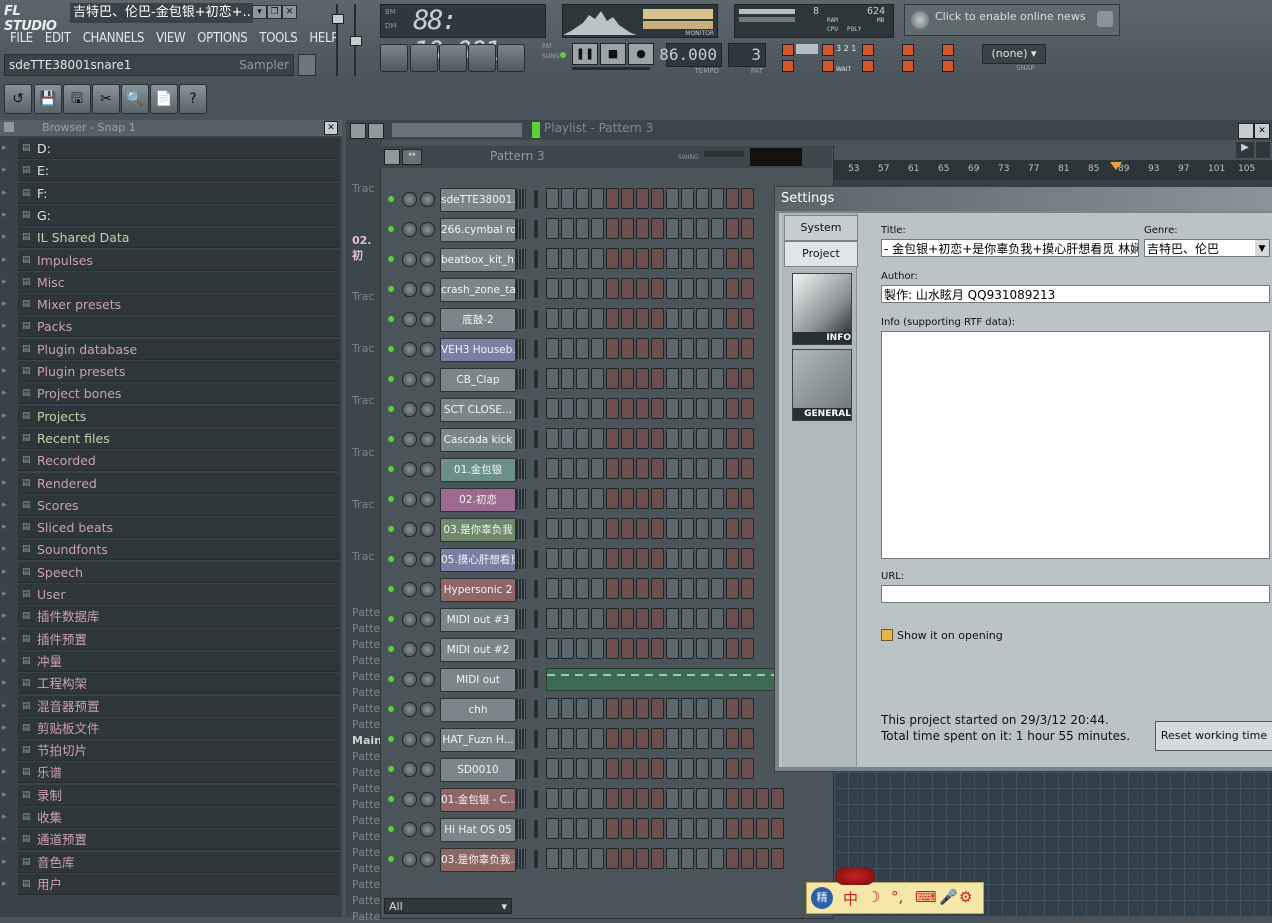 The height and width of the screenshot is (923, 1272). I want to click on channel-row: MIDI out #2, so click(596, 650).